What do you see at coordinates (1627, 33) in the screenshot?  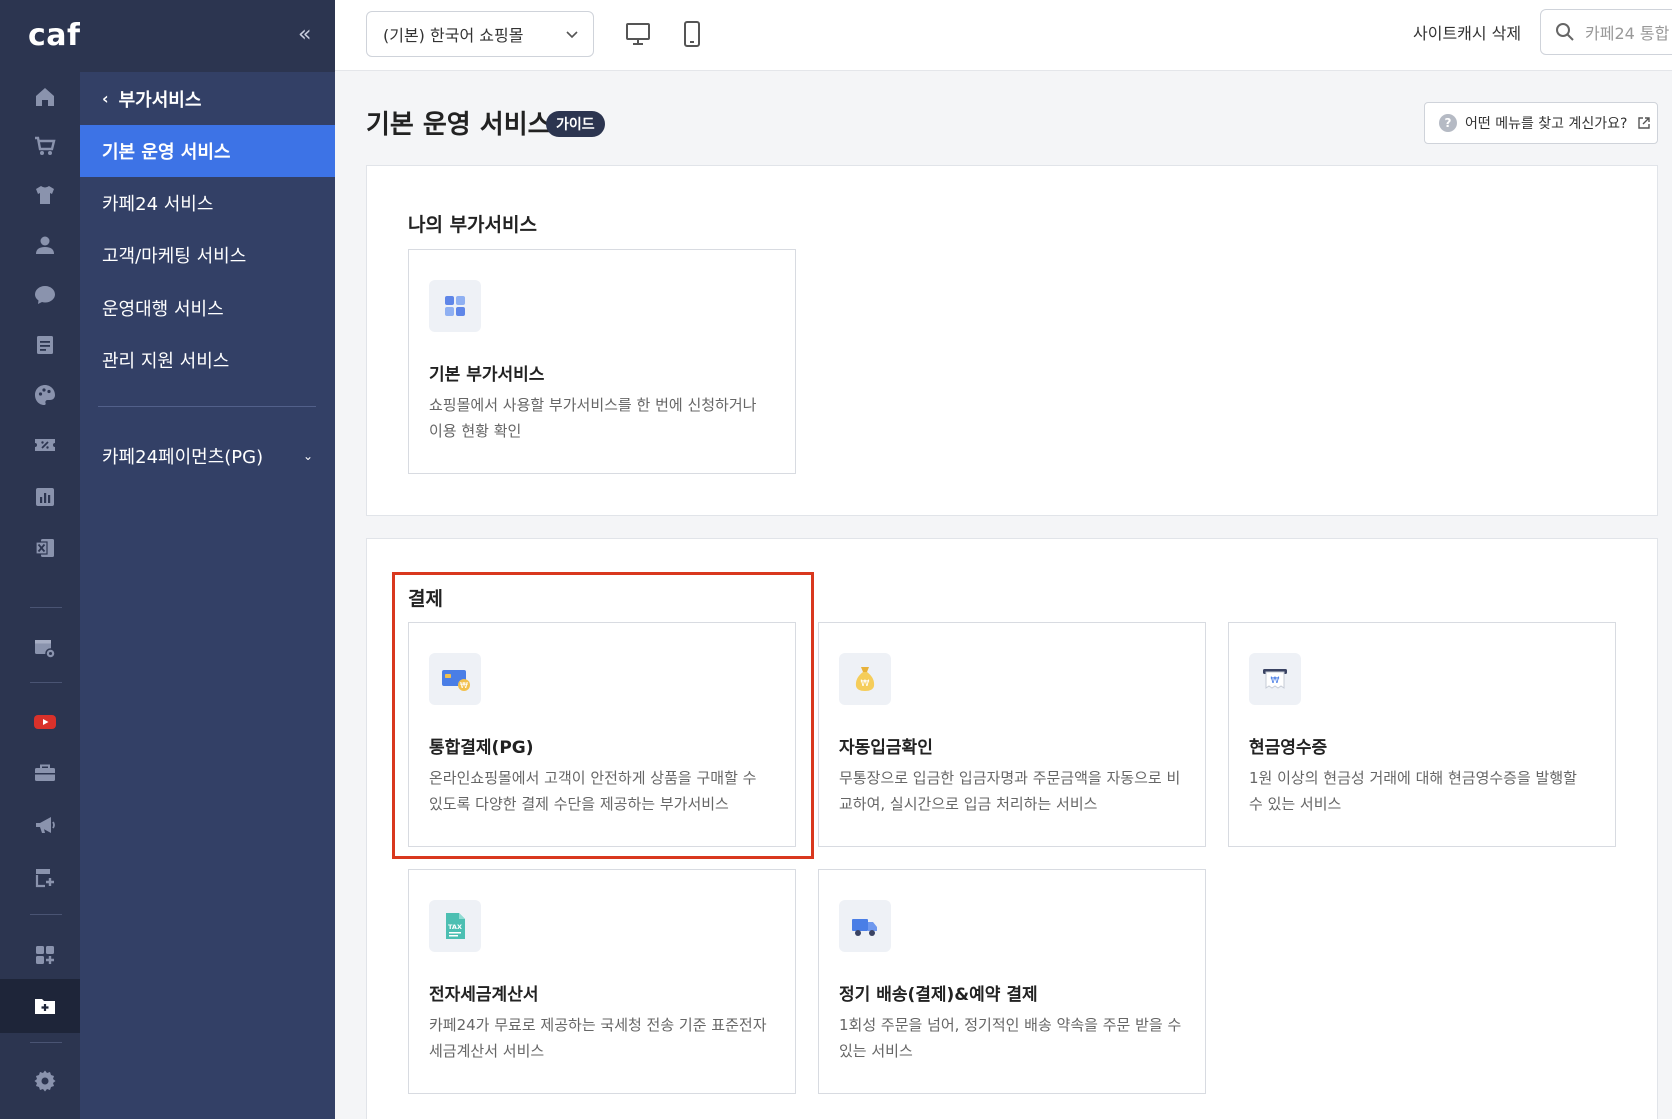 I see `search-placeholder: 카페24 통합` at bounding box center [1627, 33].